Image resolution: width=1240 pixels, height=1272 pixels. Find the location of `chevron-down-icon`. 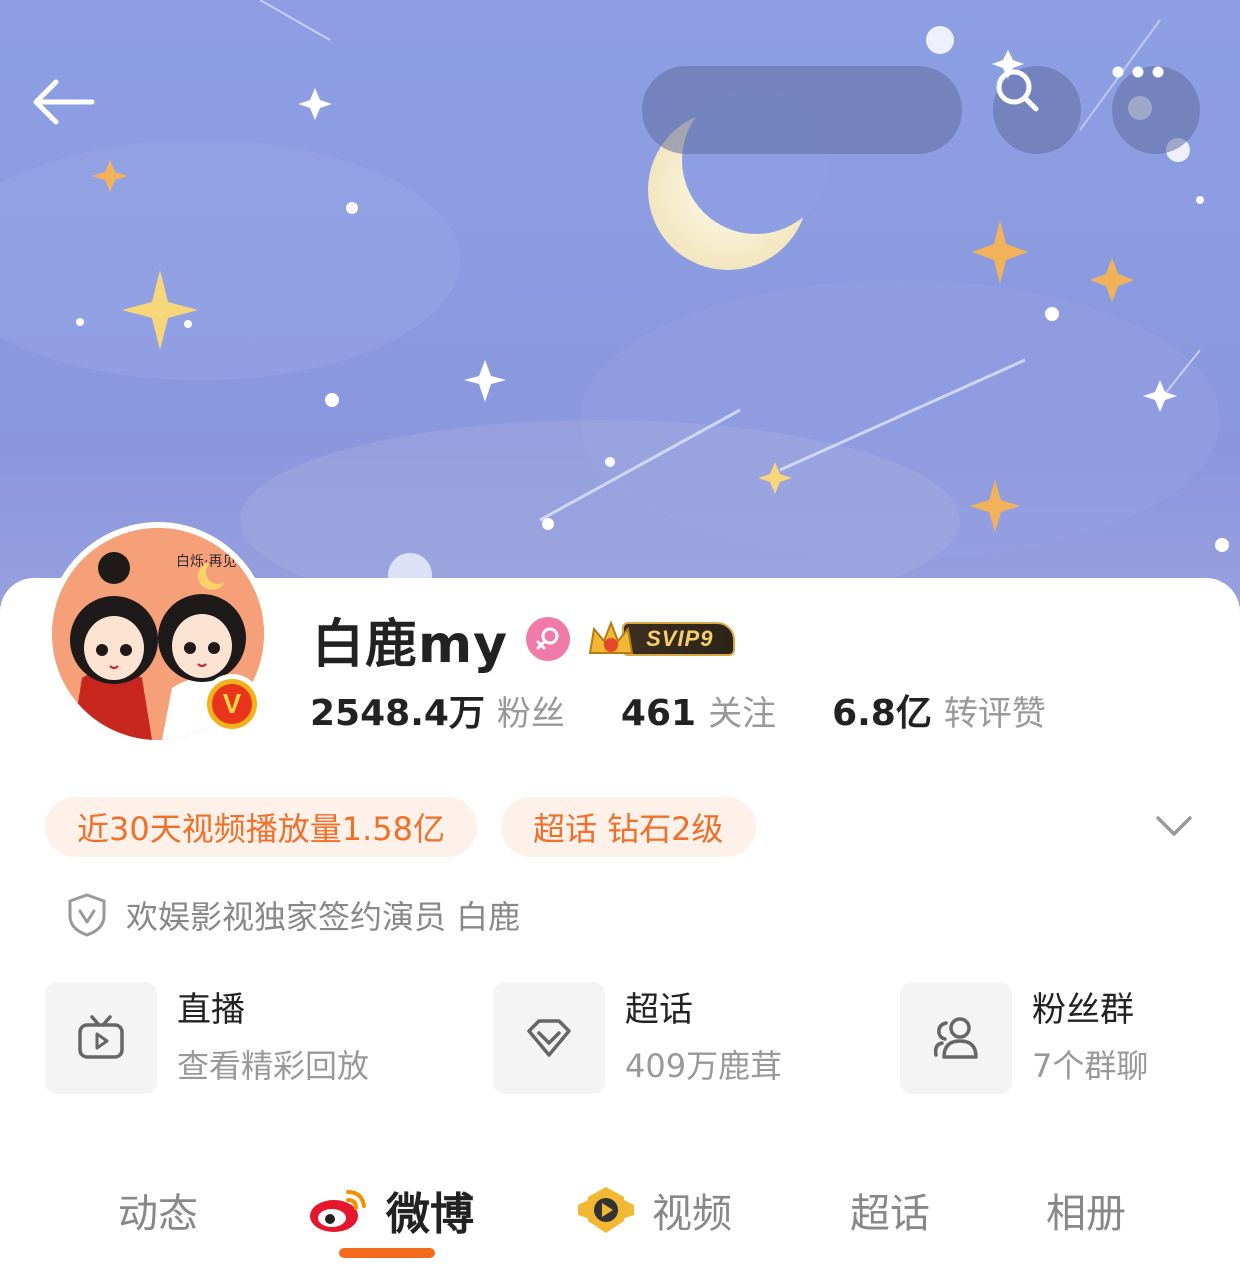

chevron-down-icon is located at coordinates (1174, 826).